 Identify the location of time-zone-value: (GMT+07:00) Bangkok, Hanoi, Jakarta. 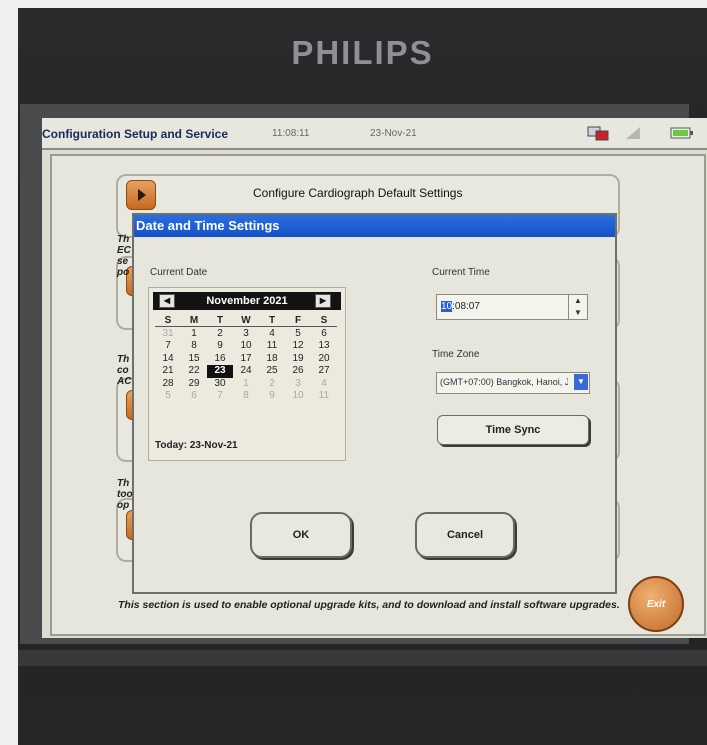
(504, 382).